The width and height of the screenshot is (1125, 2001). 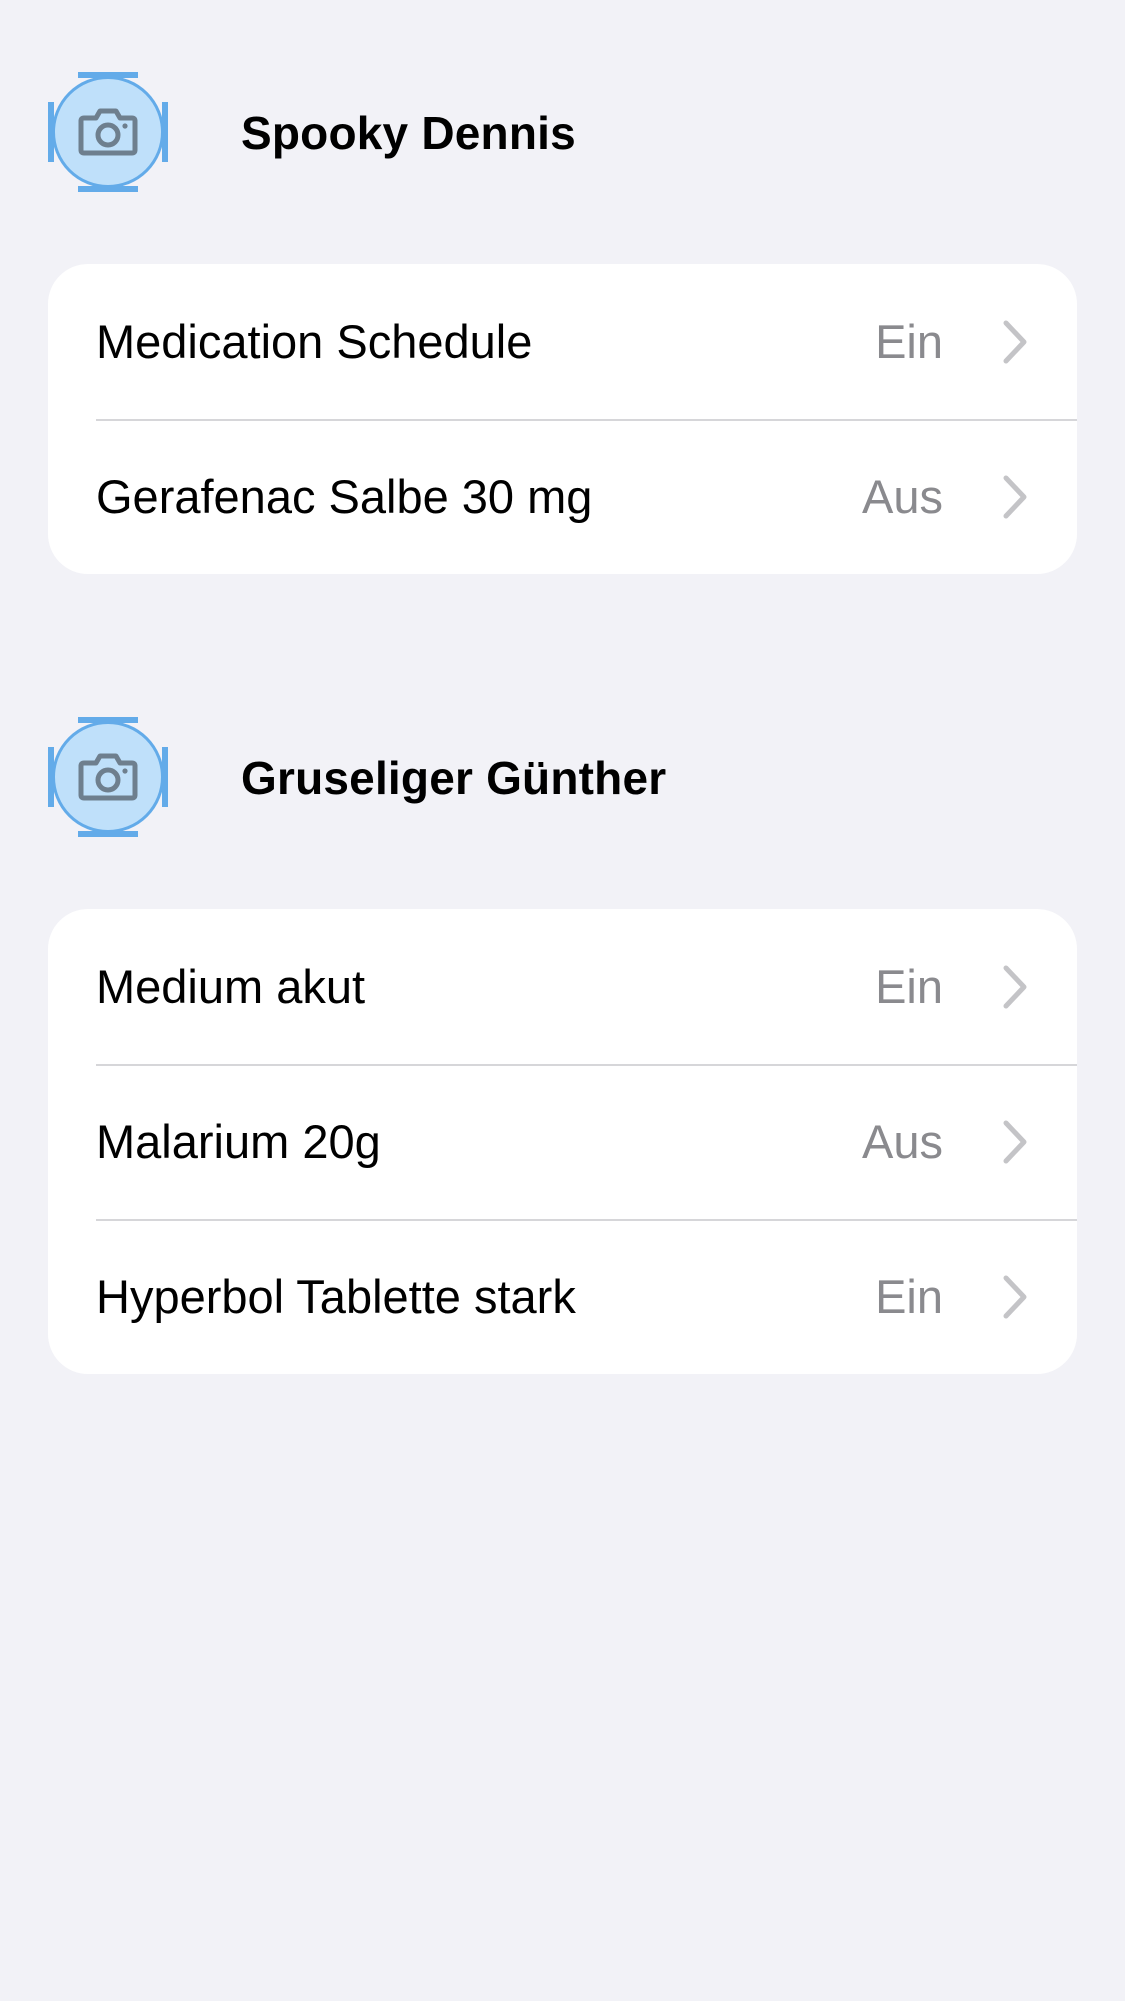 I want to click on medication-name: Gerafenac Salbe 30 mg, so click(x=344, y=496).